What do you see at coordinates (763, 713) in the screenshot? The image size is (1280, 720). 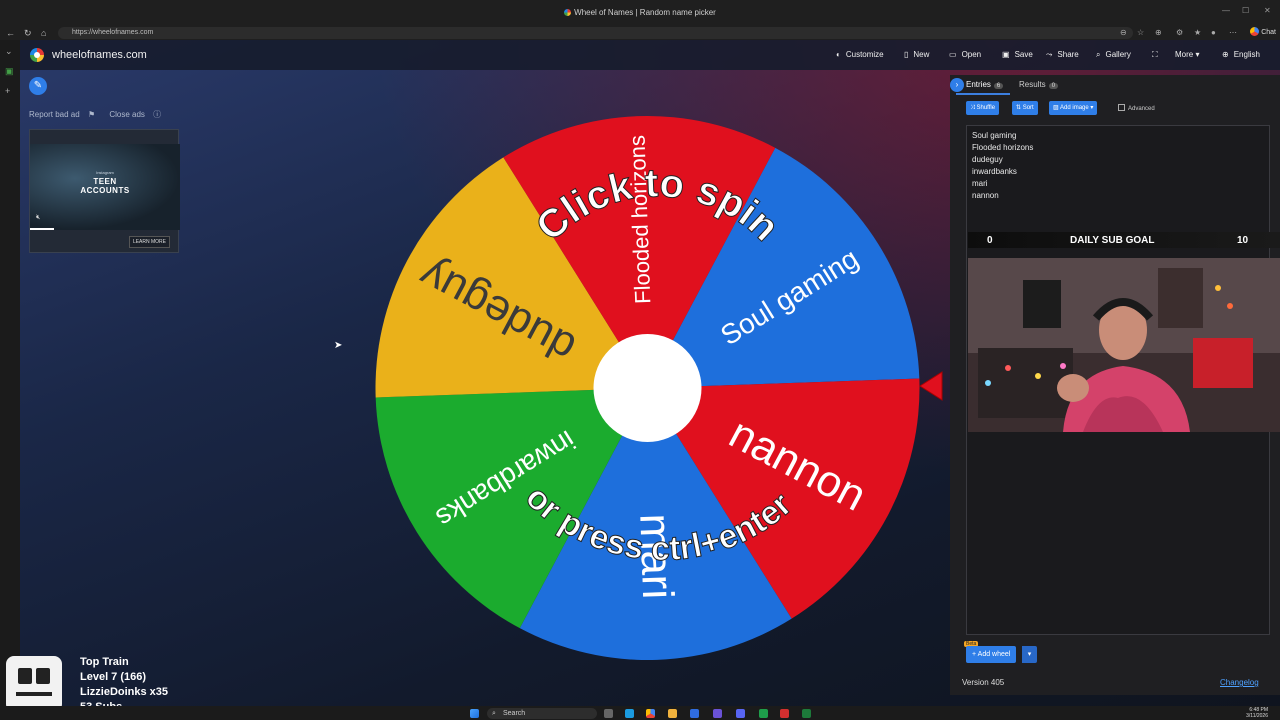 I see `spotify-icon` at bounding box center [763, 713].